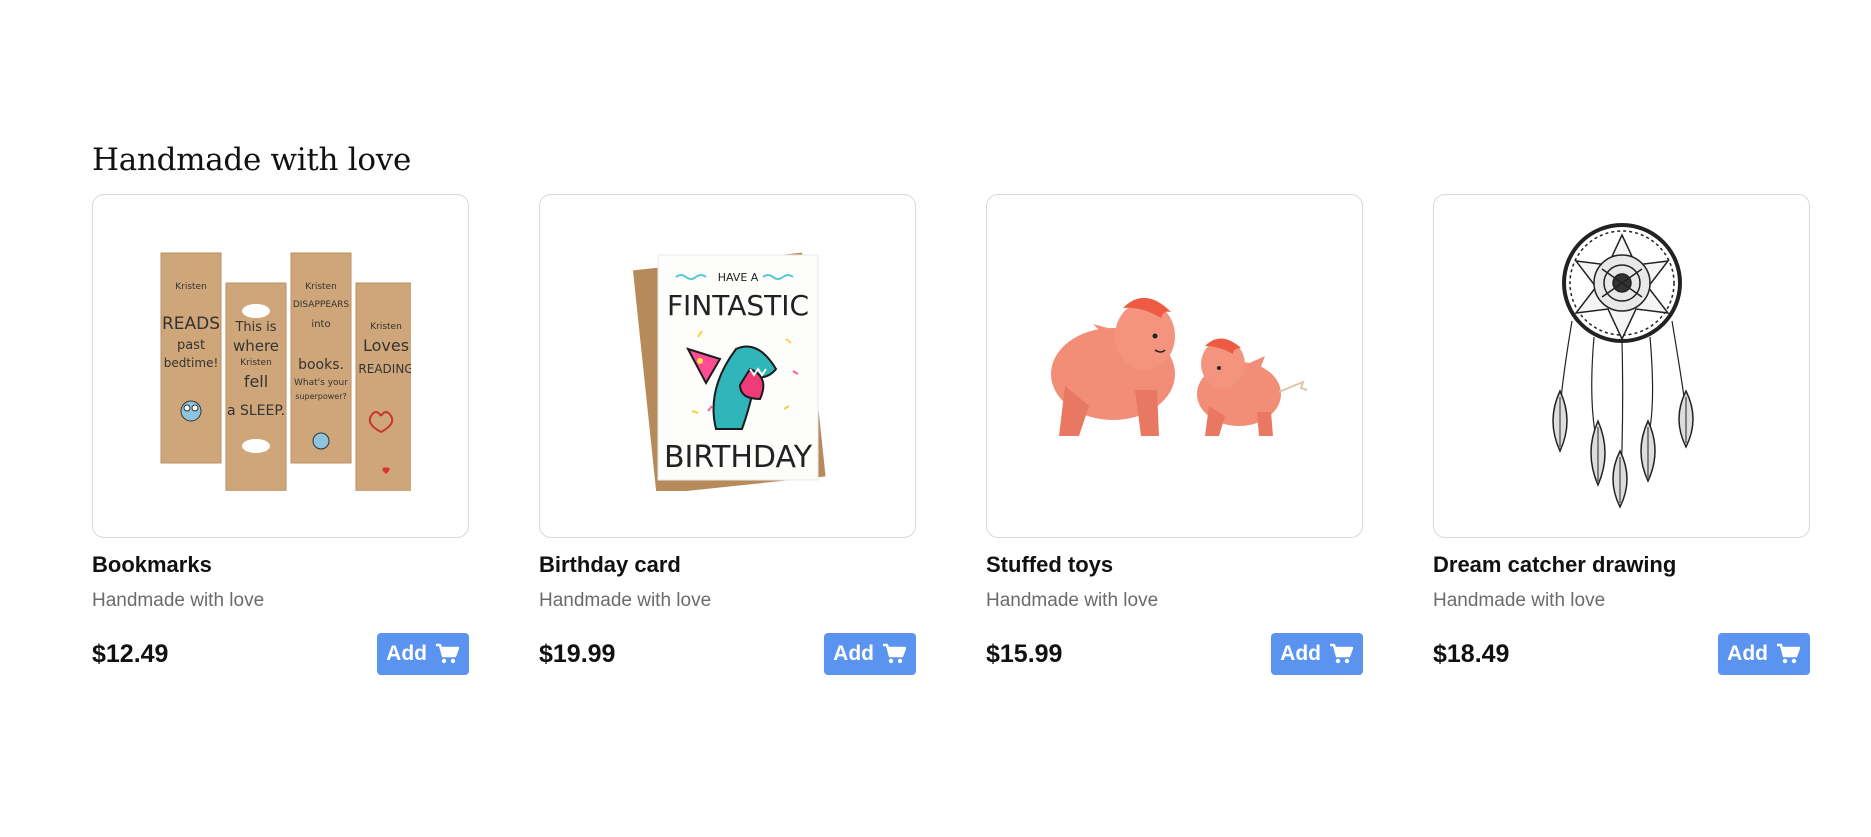 This screenshot has width=1871, height=837. Describe the element at coordinates (190, 345) in the screenshot. I see `svg-text: past` at that location.